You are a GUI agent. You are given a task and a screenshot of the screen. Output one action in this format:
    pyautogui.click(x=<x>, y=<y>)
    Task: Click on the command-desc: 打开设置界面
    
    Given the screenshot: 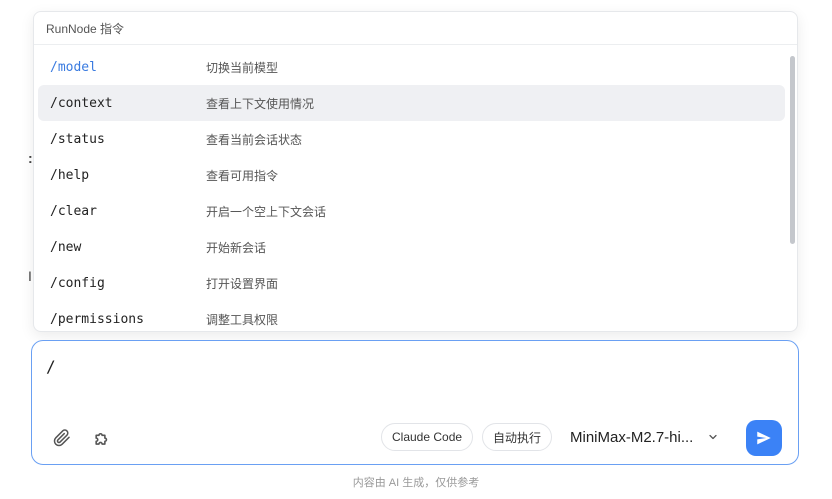 What is the action you would take?
    pyautogui.click(x=242, y=283)
    